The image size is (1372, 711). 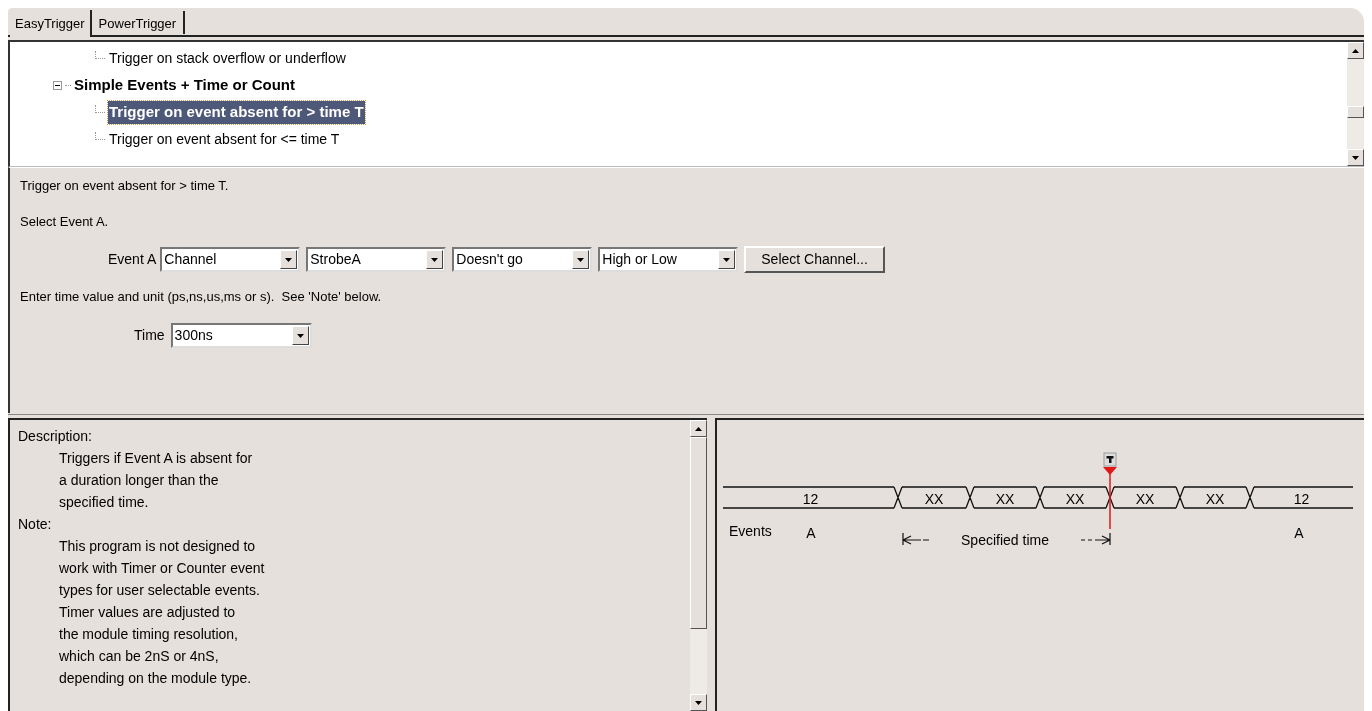 I want to click on tab: EasyTrigger, so click(x=51, y=23).